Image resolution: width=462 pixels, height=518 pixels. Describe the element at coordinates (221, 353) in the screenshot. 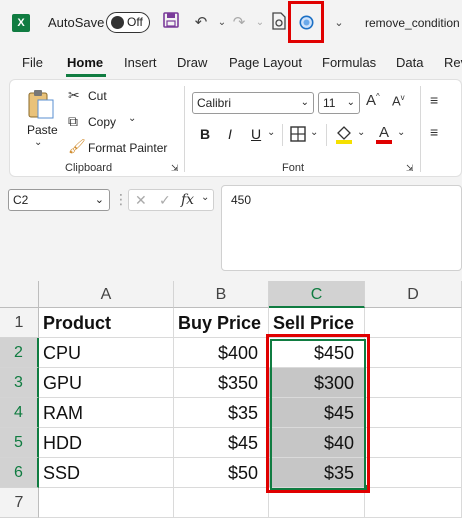

I see `cell-b2: $400` at that location.